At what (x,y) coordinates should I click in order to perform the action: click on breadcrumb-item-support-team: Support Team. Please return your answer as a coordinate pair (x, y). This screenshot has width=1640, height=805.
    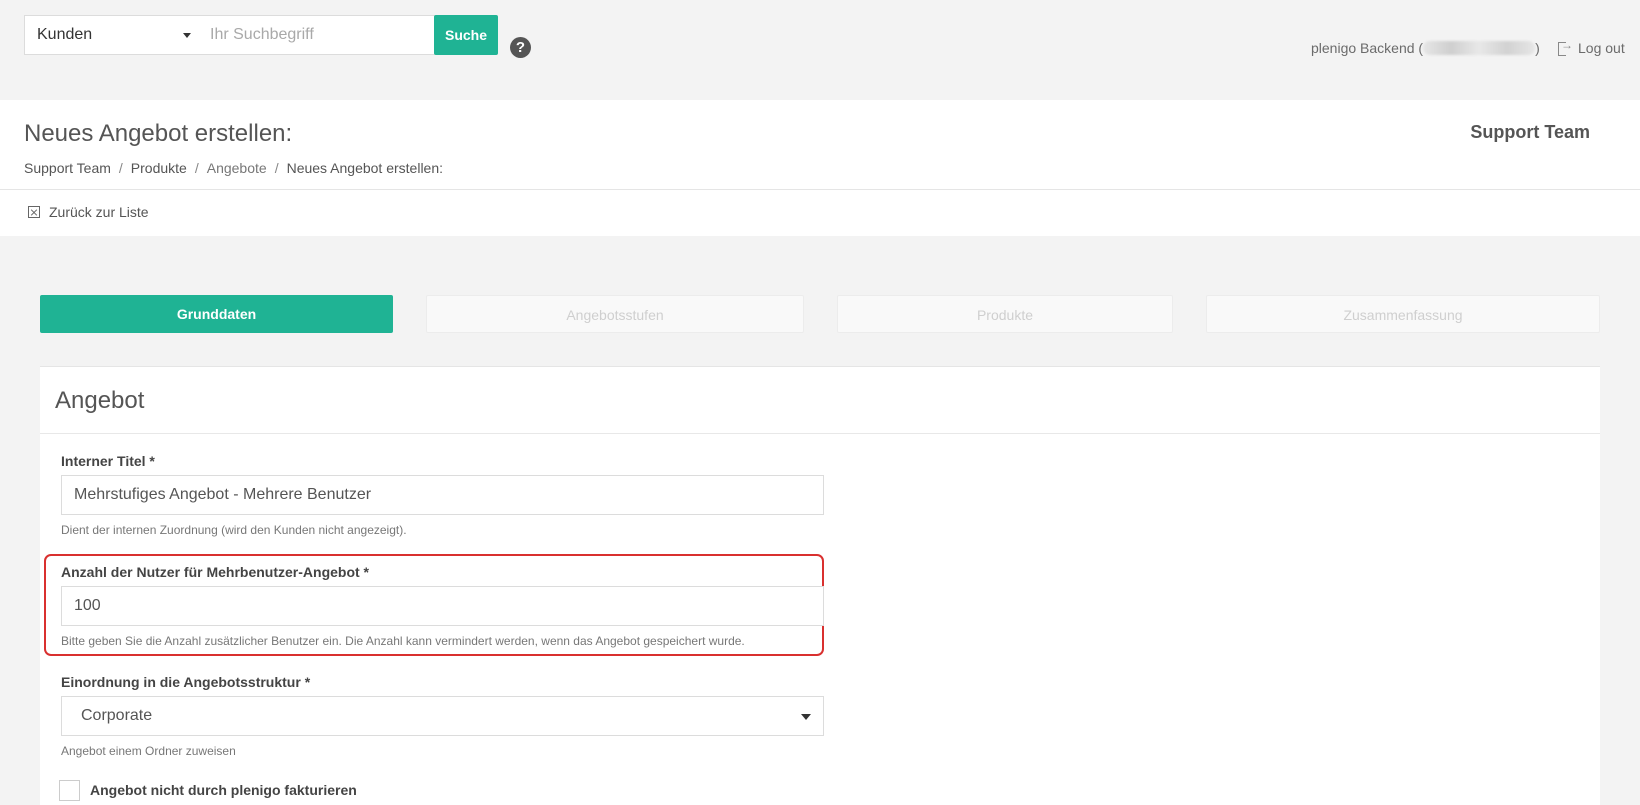
    Looking at the image, I should click on (67, 168).